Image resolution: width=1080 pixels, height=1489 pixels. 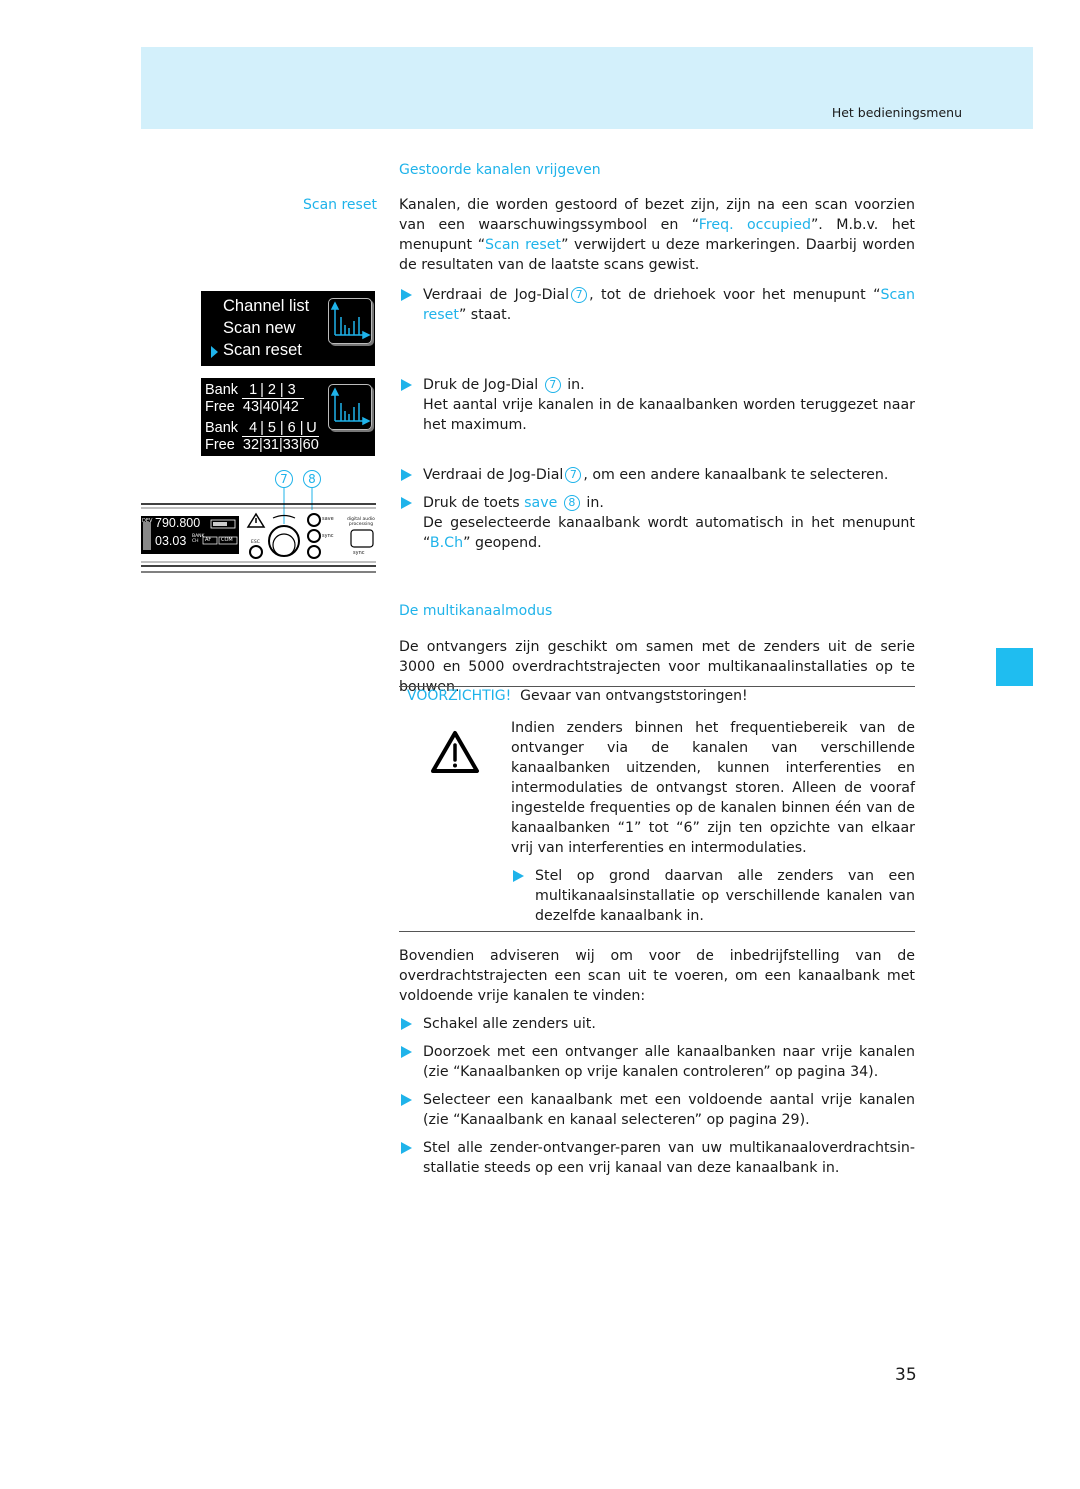 I want to click on sync2-label: sync, so click(x=359, y=553).